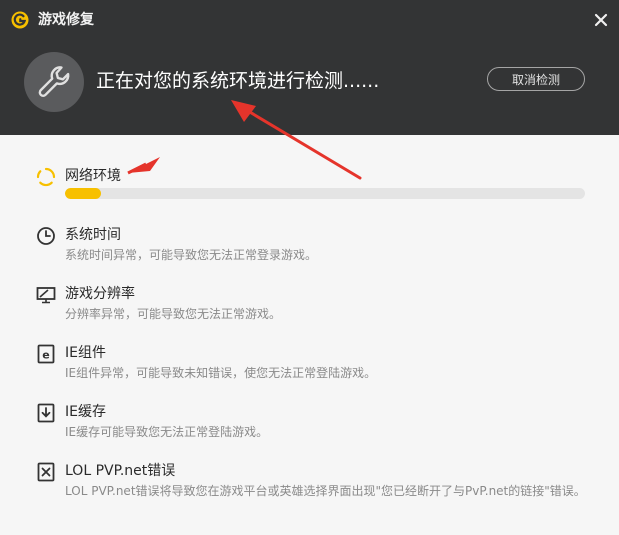 The width and height of the screenshot is (619, 535). What do you see at coordinates (120, 471) in the screenshot?
I see `check-label: LOL PVP.net错误` at bounding box center [120, 471].